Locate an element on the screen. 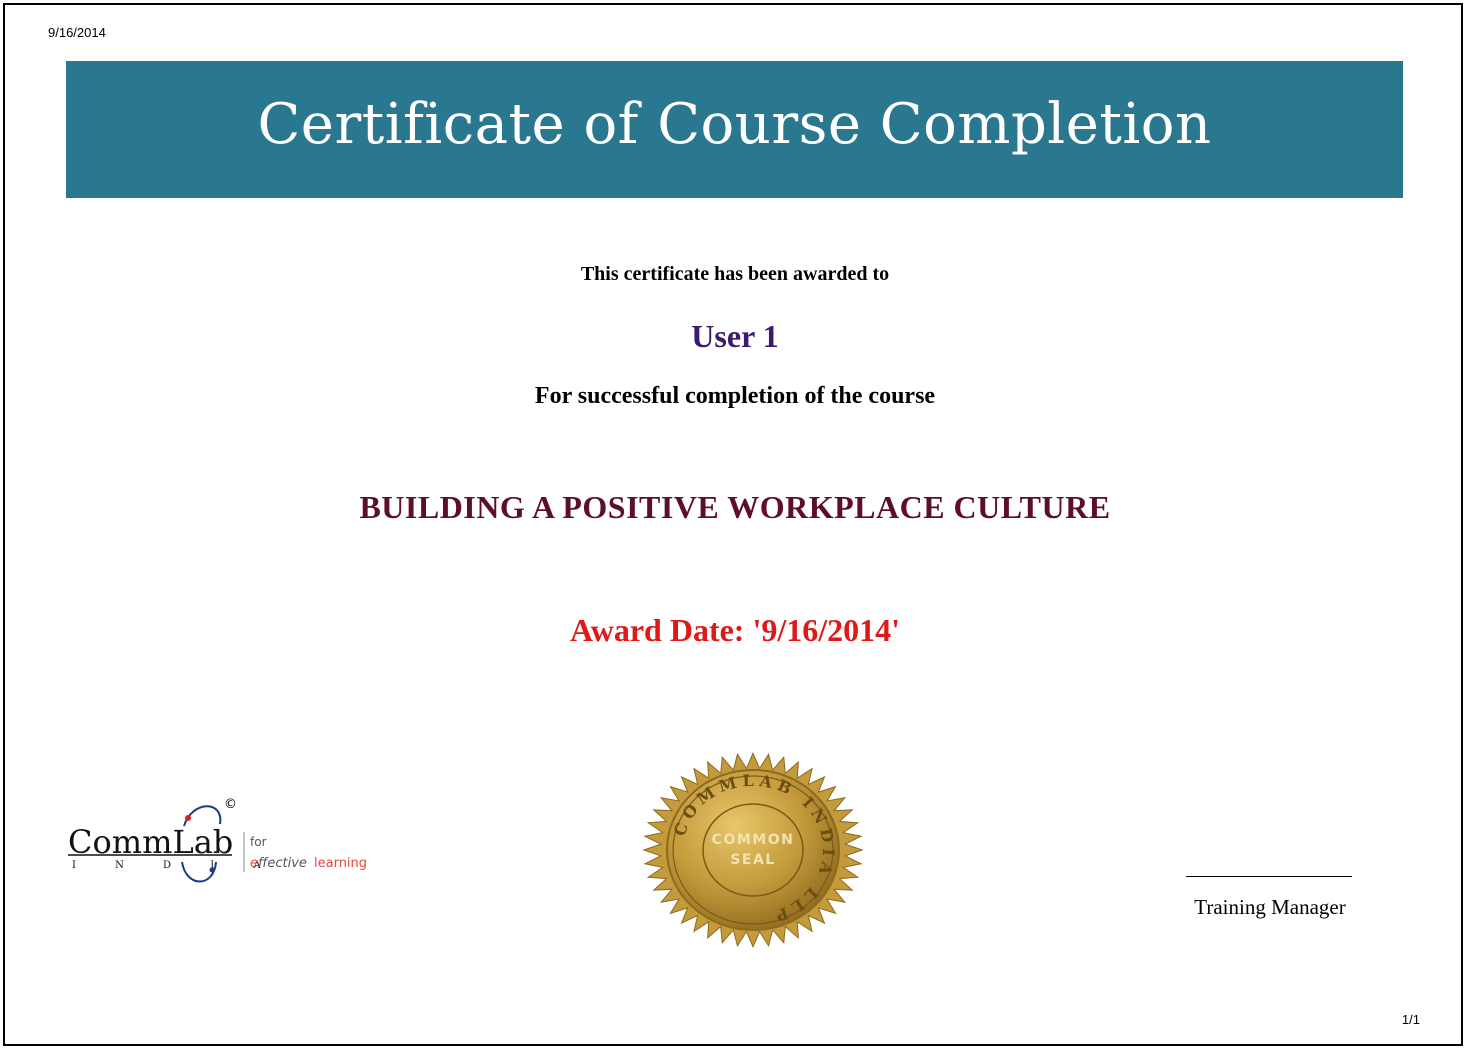 Image resolution: width=1470 pixels, height=1053 pixels. course-name: BUILDING A POSITIVE WORKPLACE CULTURE is located at coordinates (735, 507).